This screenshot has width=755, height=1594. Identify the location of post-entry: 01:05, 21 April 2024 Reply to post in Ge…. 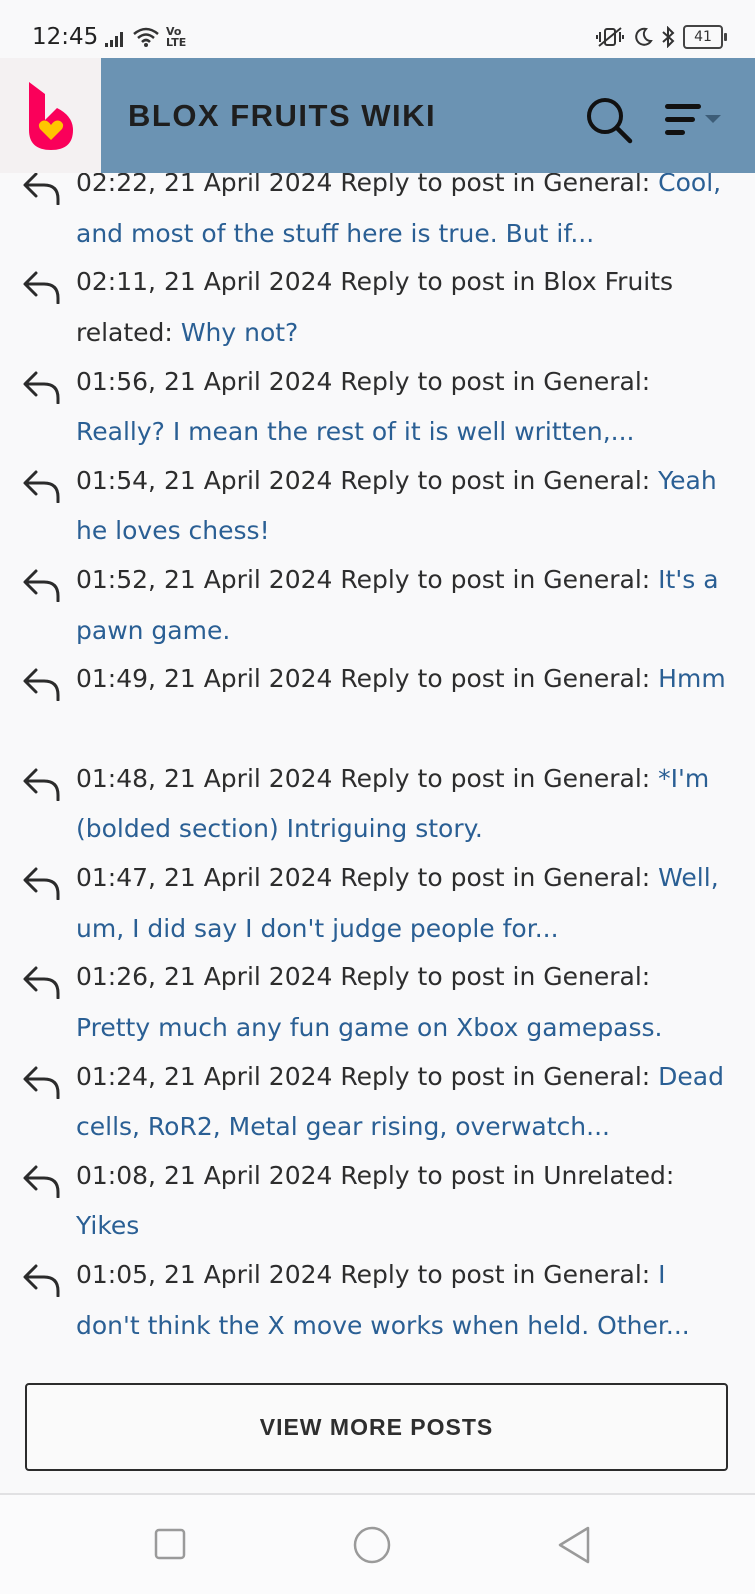
(377, 1299).